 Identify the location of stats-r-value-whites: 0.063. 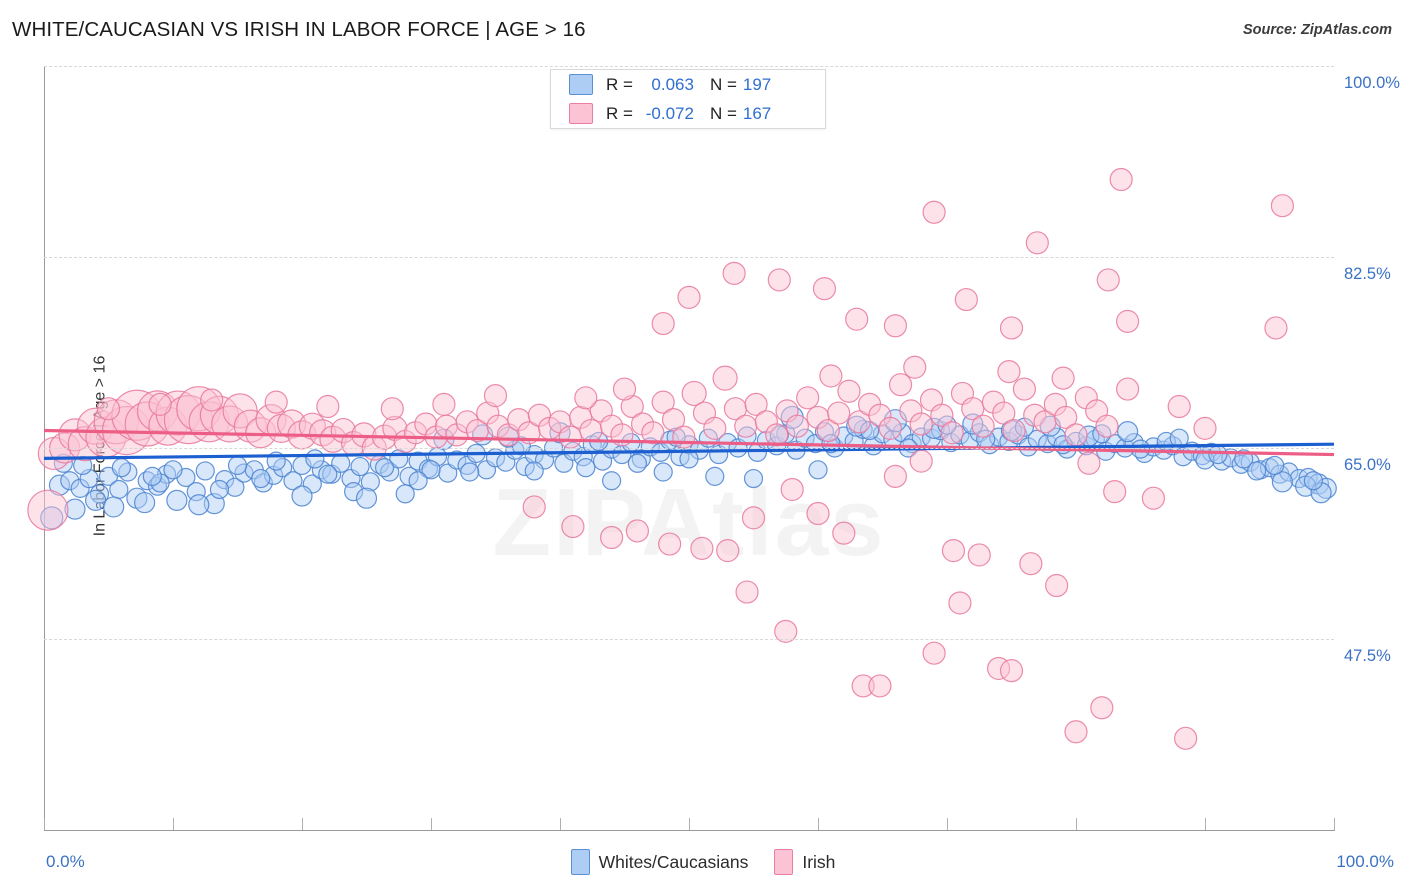
(672, 84).